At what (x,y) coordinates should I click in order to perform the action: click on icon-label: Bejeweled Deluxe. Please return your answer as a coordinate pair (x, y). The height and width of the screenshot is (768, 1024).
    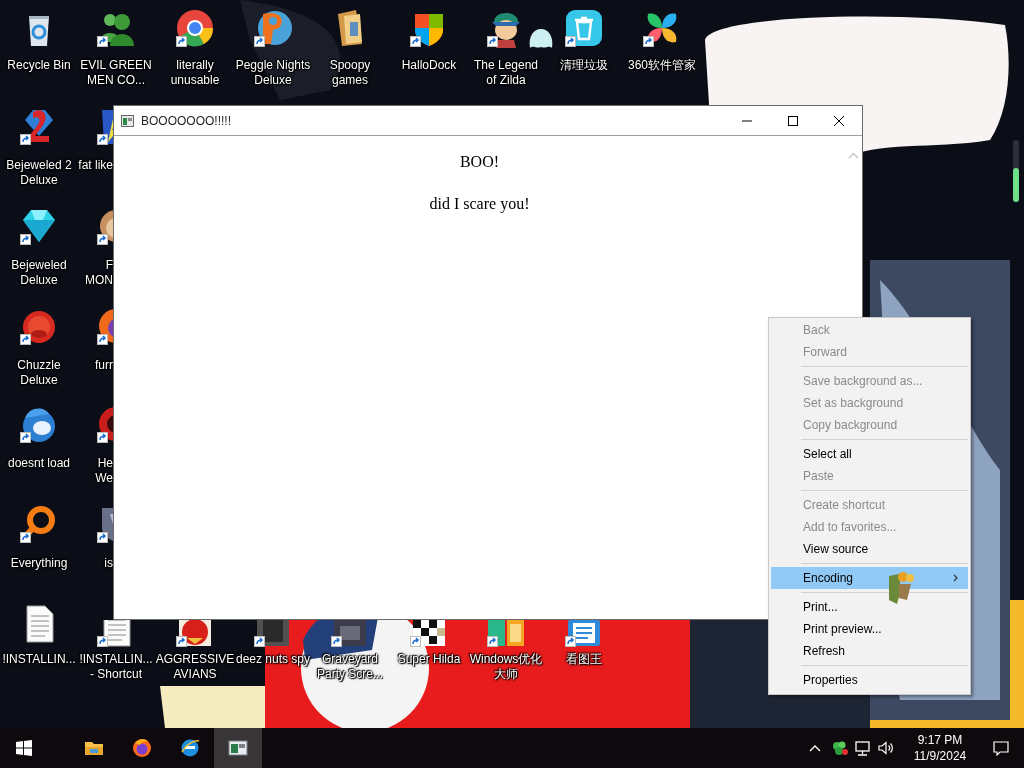
    Looking at the image, I should click on (39, 273).